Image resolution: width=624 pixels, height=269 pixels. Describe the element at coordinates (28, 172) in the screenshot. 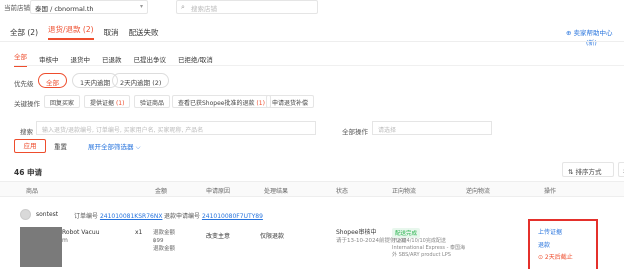

I see `request-count: 46 申请` at that location.